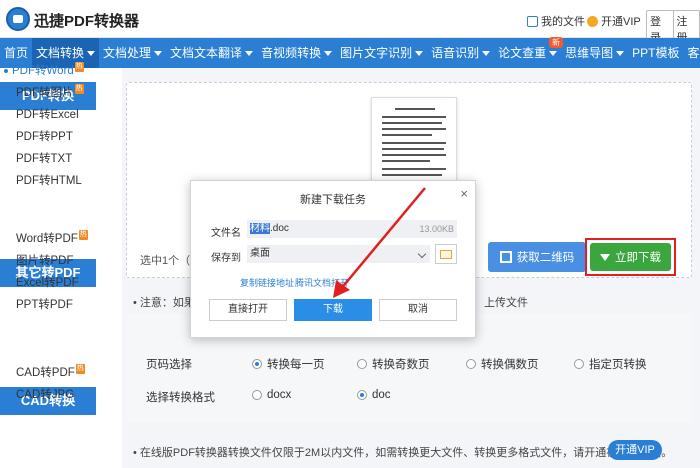 Image resolution: width=700 pixels, height=468 pixels. Describe the element at coordinates (206, 53) in the screenshot. I see `nav-item-label: 文档文本翻译` at that location.